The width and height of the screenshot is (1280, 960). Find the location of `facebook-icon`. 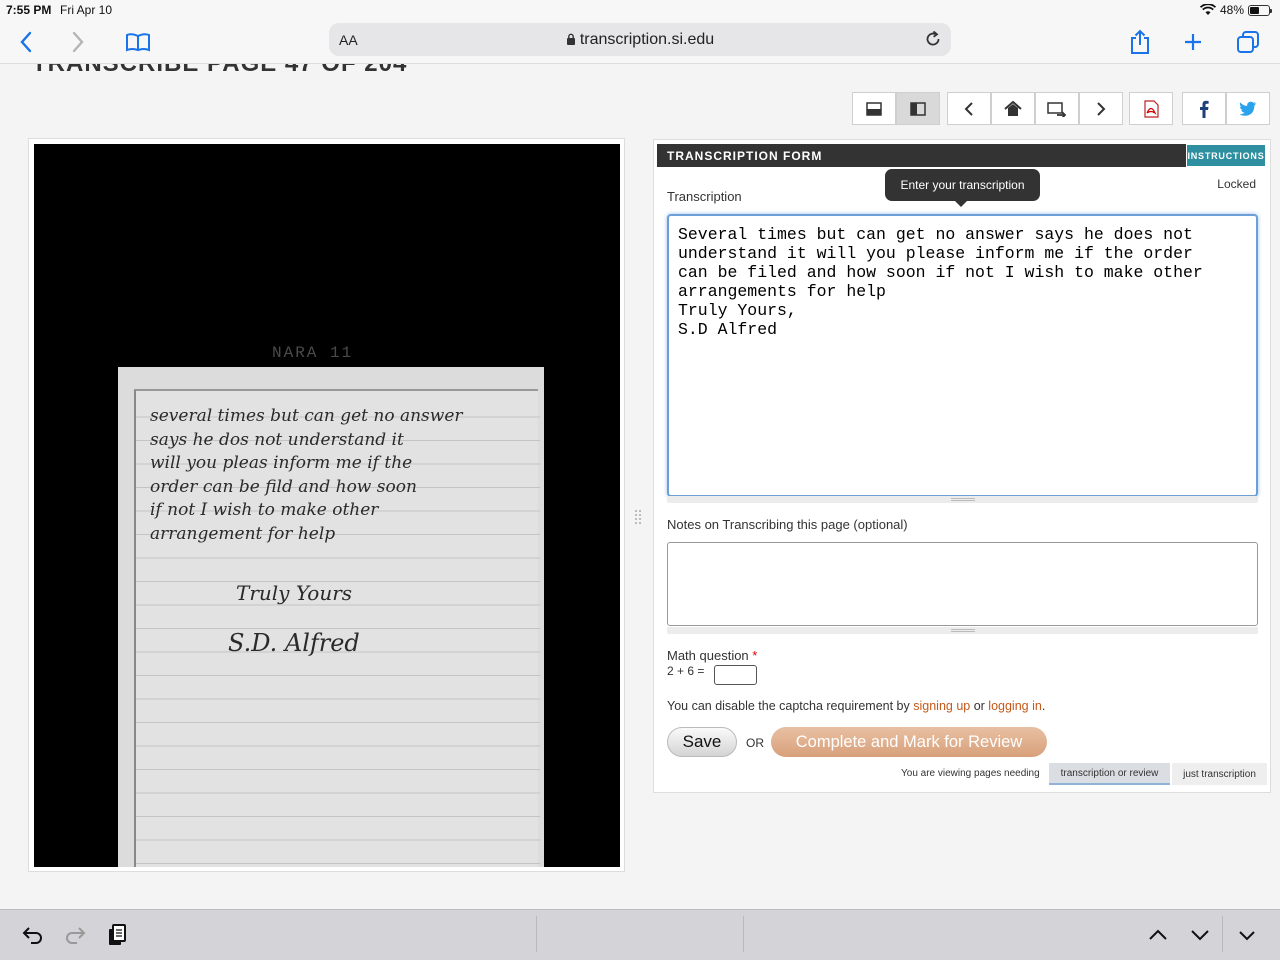

facebook-icon is located at coordinates (1204, 109).